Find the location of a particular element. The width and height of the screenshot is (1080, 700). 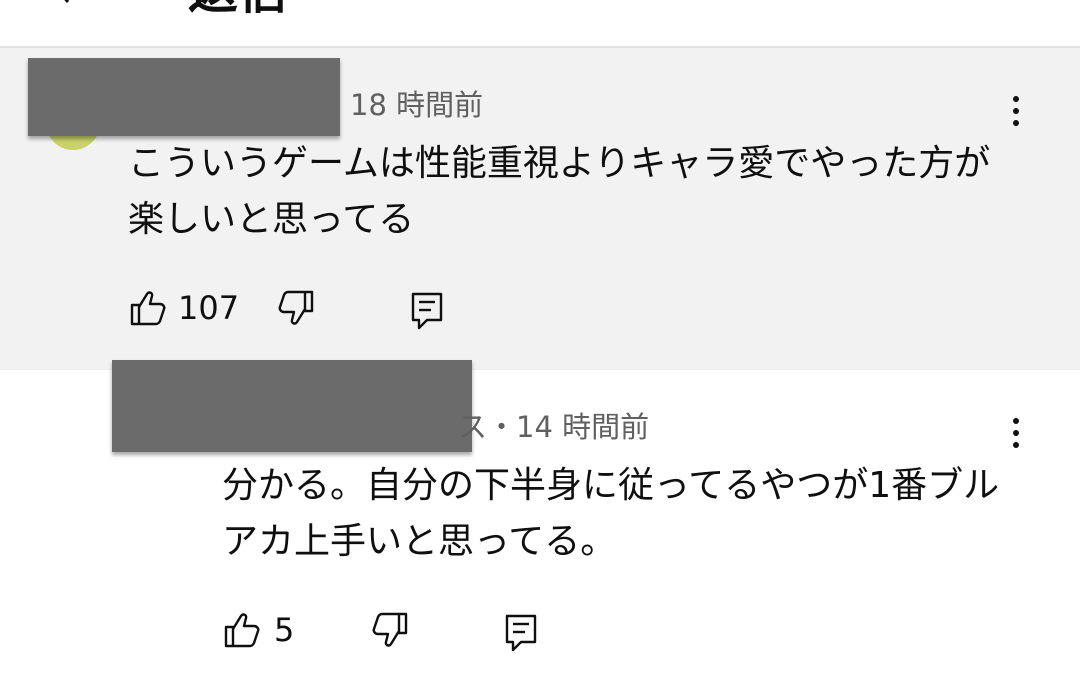

close-button is located at coordinates (1027, 6).